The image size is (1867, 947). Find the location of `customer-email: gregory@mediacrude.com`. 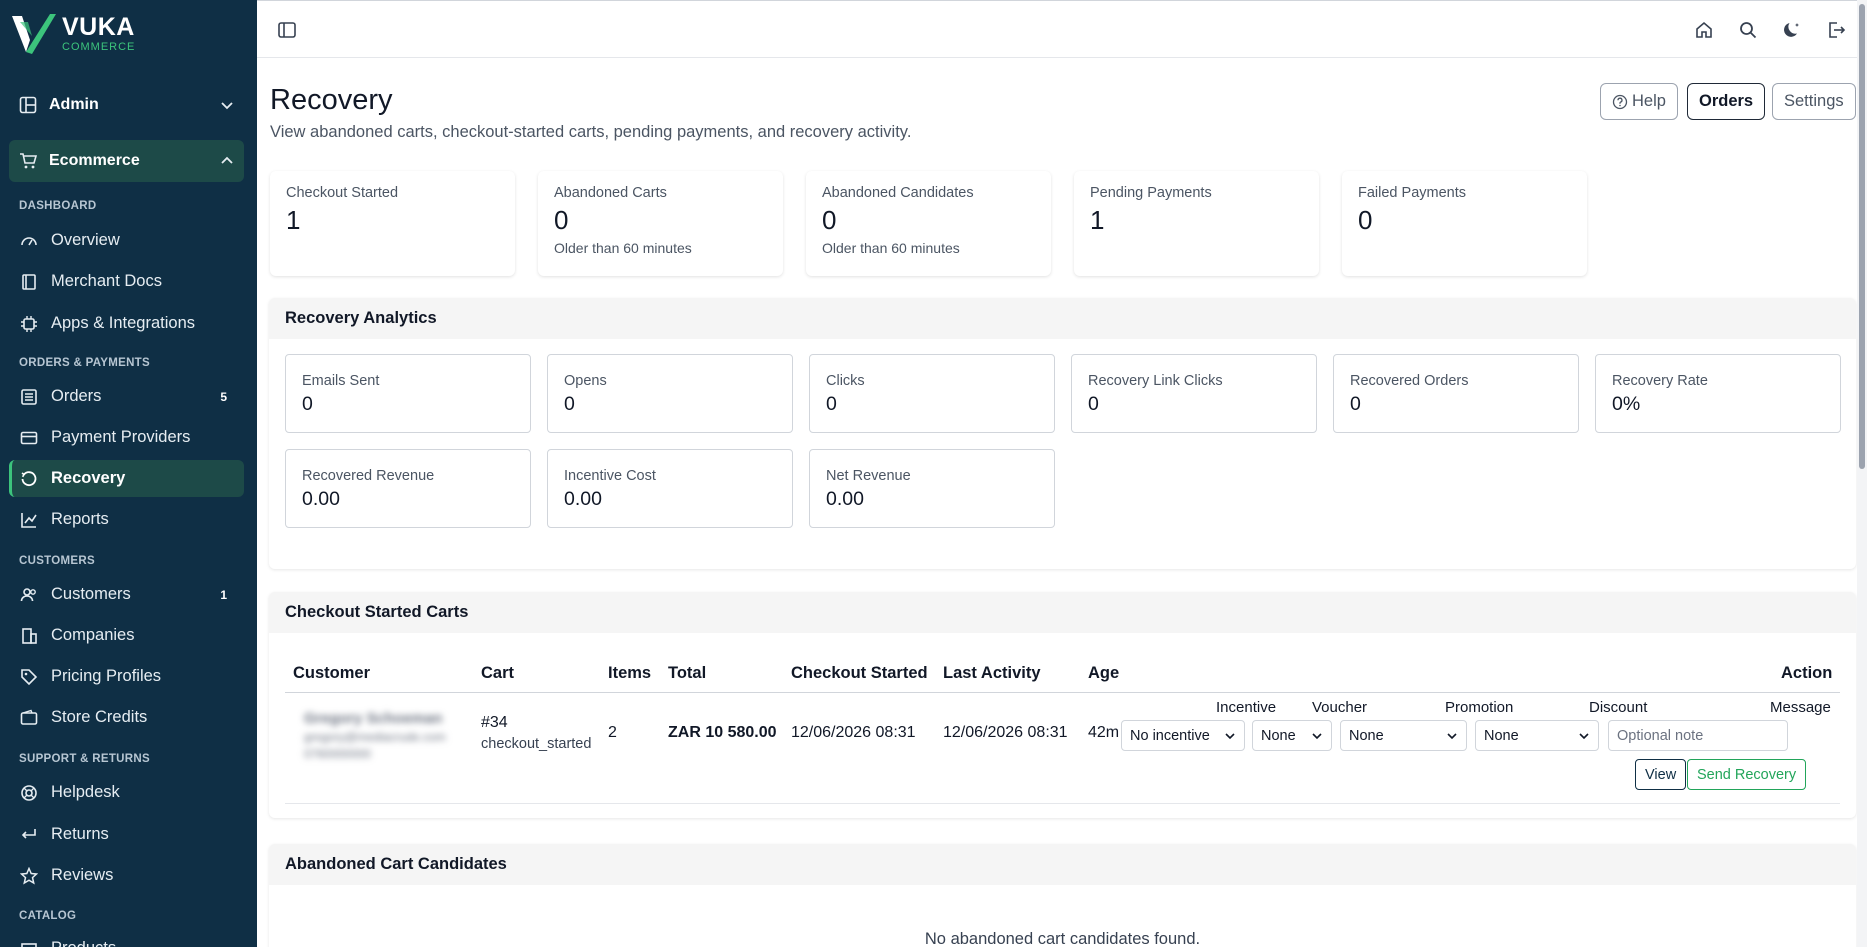

customer-email: gregory@mediacrude.com is located at coordinates (375, 737).